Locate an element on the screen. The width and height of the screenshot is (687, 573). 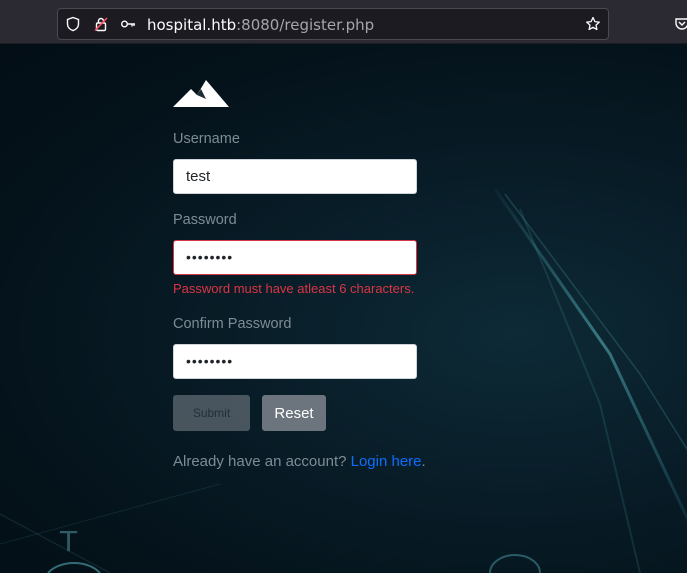
reset-button: Reset is located at coordinates (294, 413).